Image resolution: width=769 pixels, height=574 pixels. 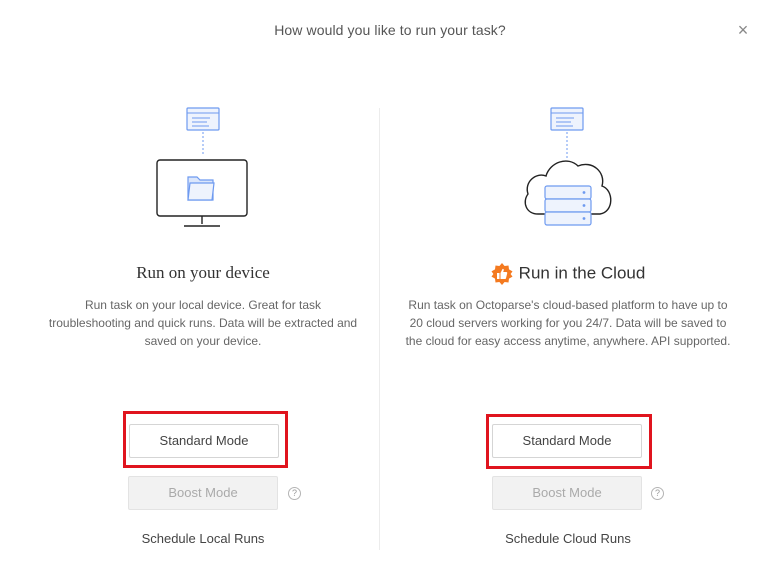 What do you see at coordinates (568, 166) in the screenshot?
I see `cloud-illustration` at bounding box center [568, 166].